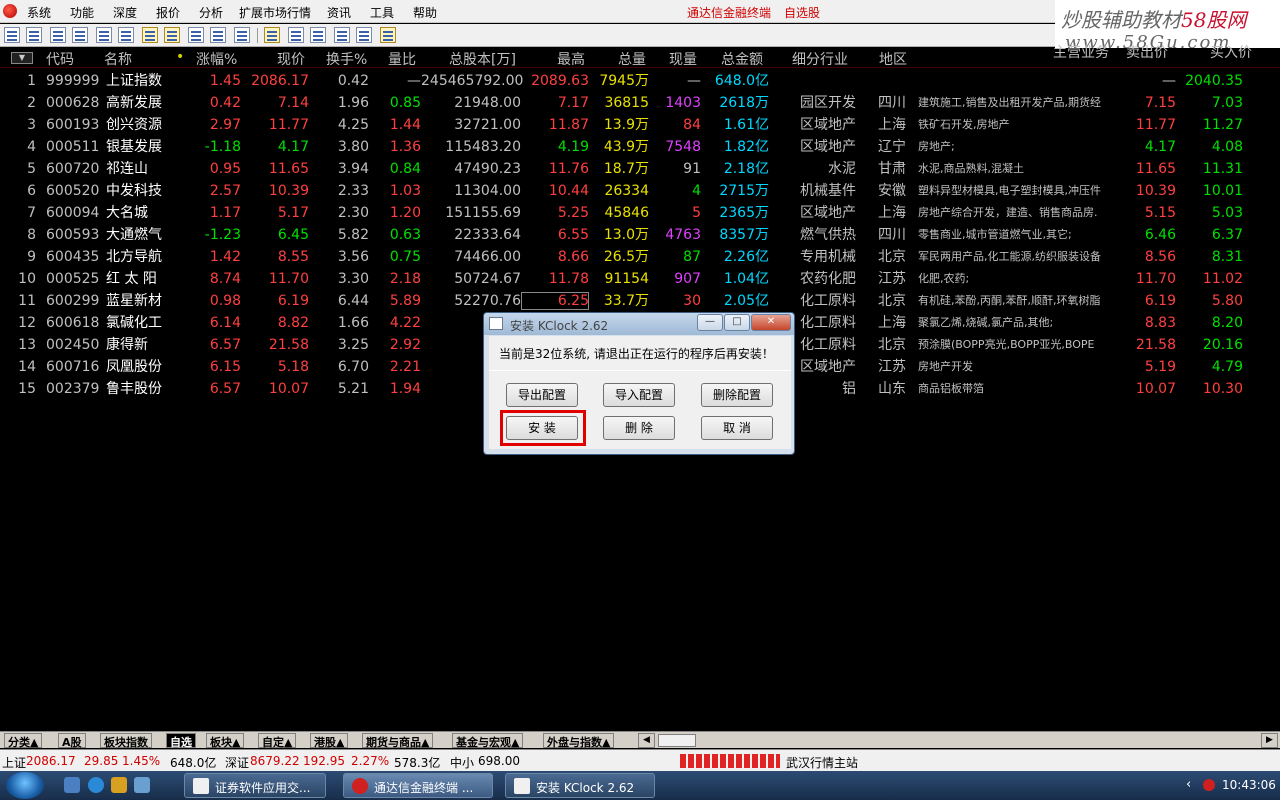 The height and width of the screenshot is (800, 1280). Describe the element at coordinates (72, 741) in the screenshot. I see `tab-a-share: A股` at that location.